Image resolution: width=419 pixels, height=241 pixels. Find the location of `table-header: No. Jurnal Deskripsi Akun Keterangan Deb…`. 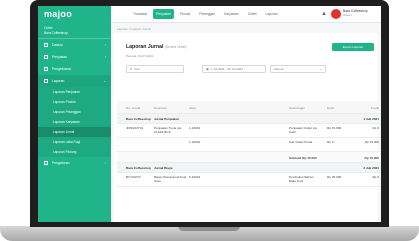

table-header: No. Jurnal Deskripsi Akun Keterangan Deb… is located at coordinates (249, 107).